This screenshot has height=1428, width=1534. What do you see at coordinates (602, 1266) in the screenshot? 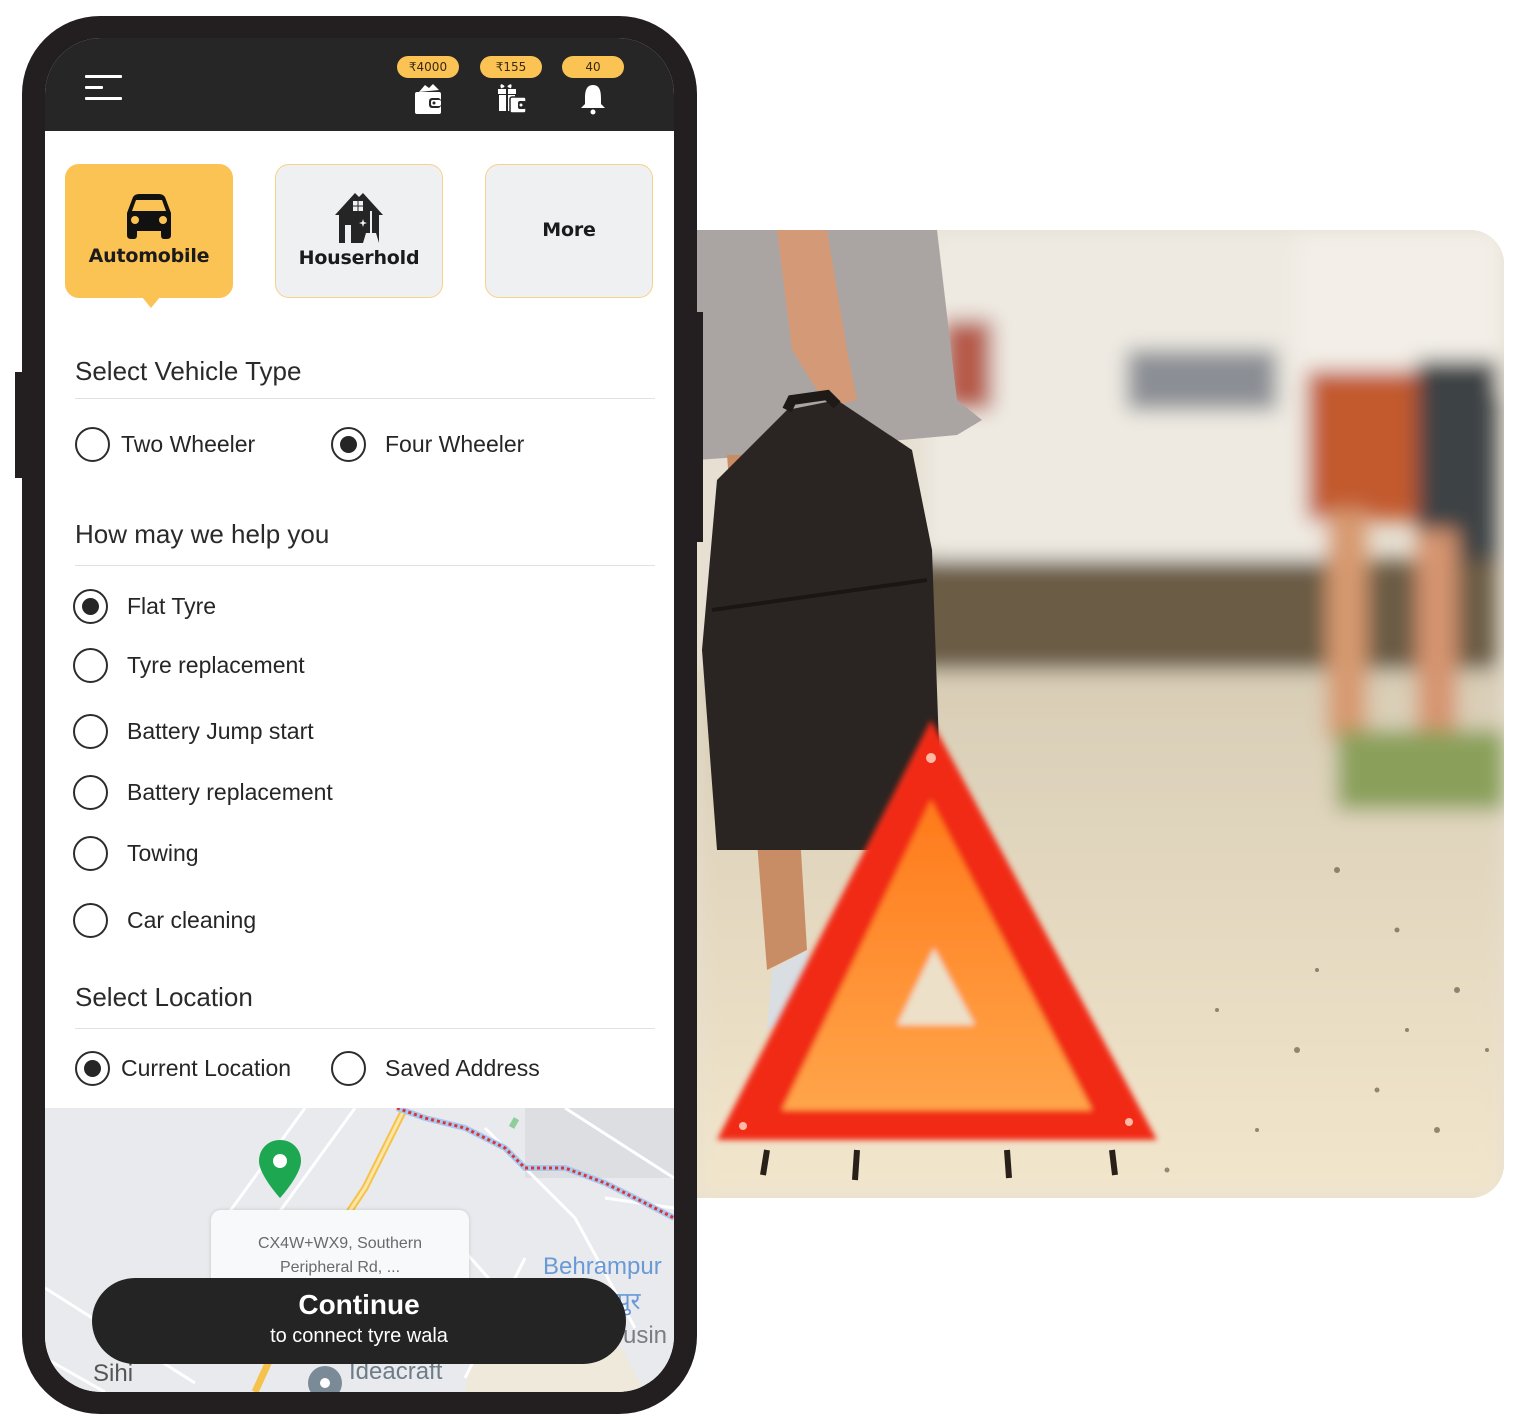
I see `map-label-behrampur: Behrampur` at bounding box center [602, 1266].